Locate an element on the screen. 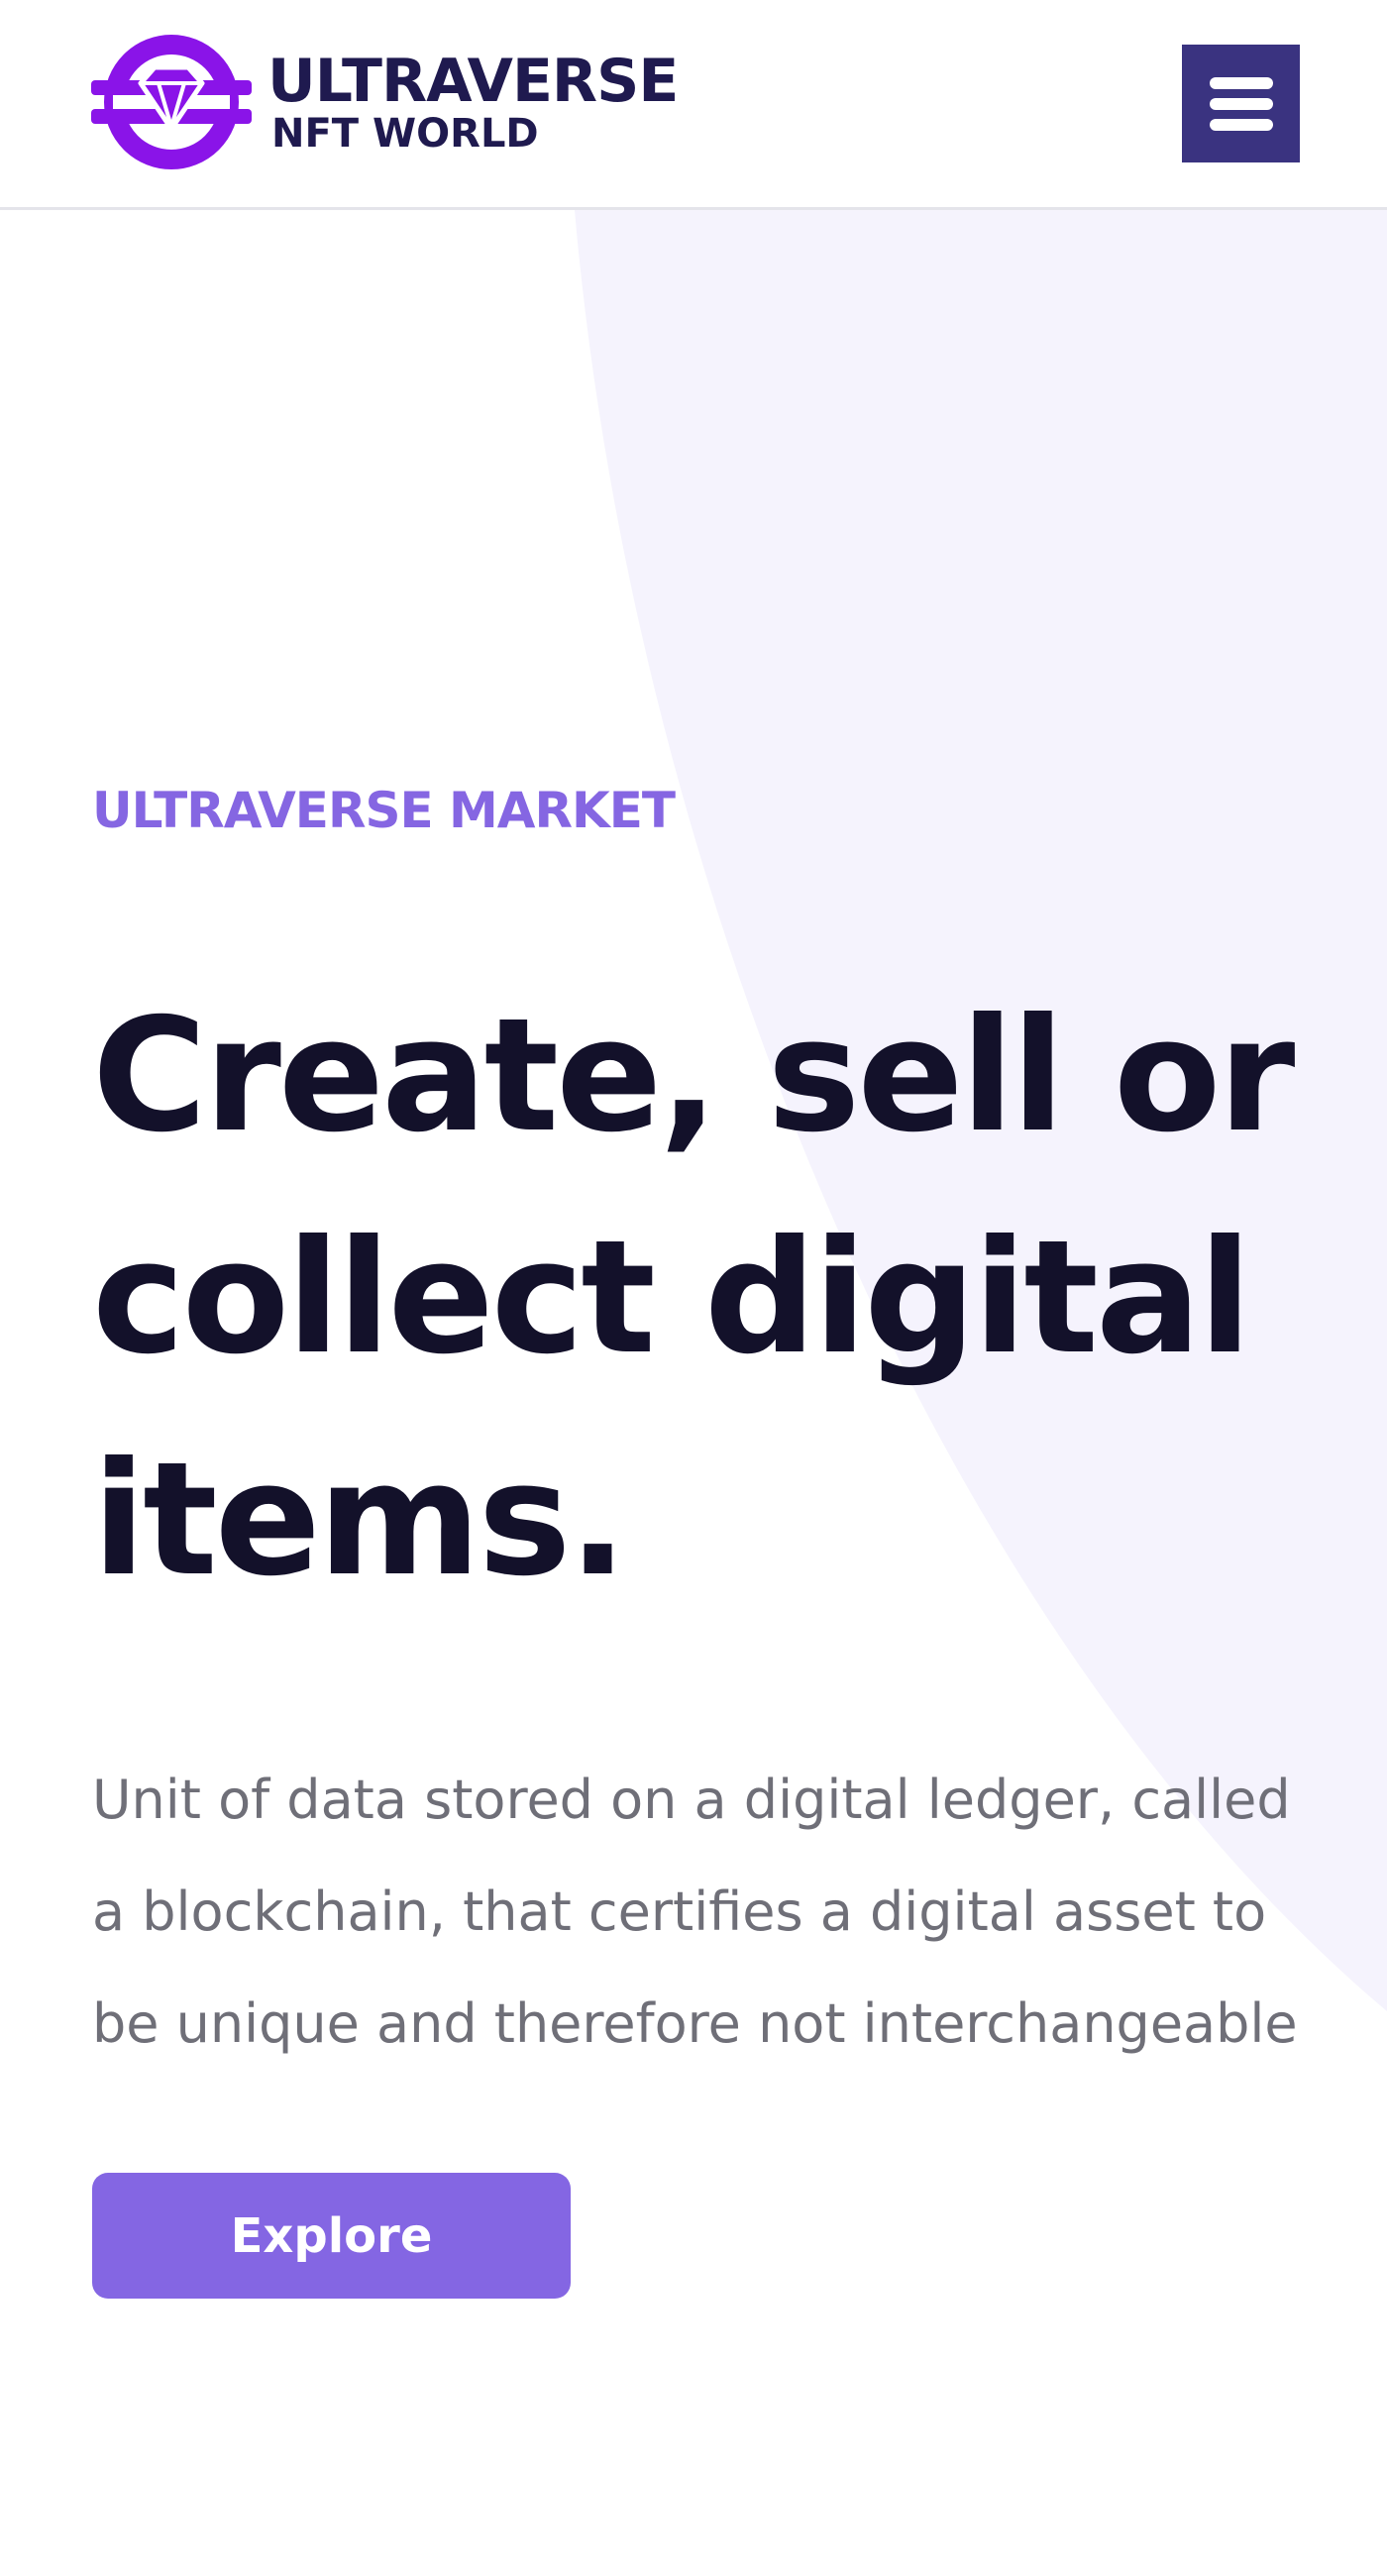 Image resolution: width=1387 pixels, height=2576 pixels. logo-wordmark: ULTRAVERSE NFT WORLD is located at coordinates (473, 102).